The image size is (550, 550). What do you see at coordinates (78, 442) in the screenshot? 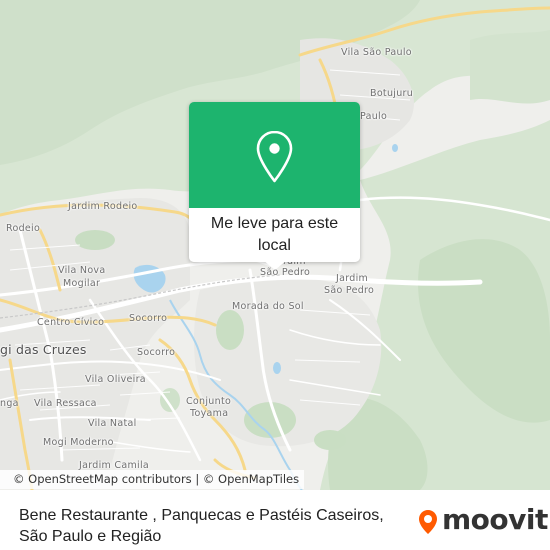
I see `label-mogi-moderno: Mogi Moderno` at bounding box center [78, 442].